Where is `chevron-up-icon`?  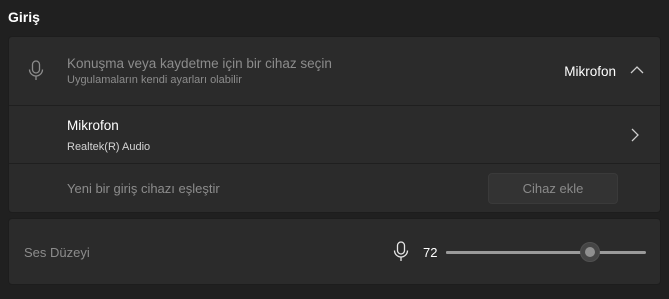
chevron-up-icon is located at coordinates (637, 70).